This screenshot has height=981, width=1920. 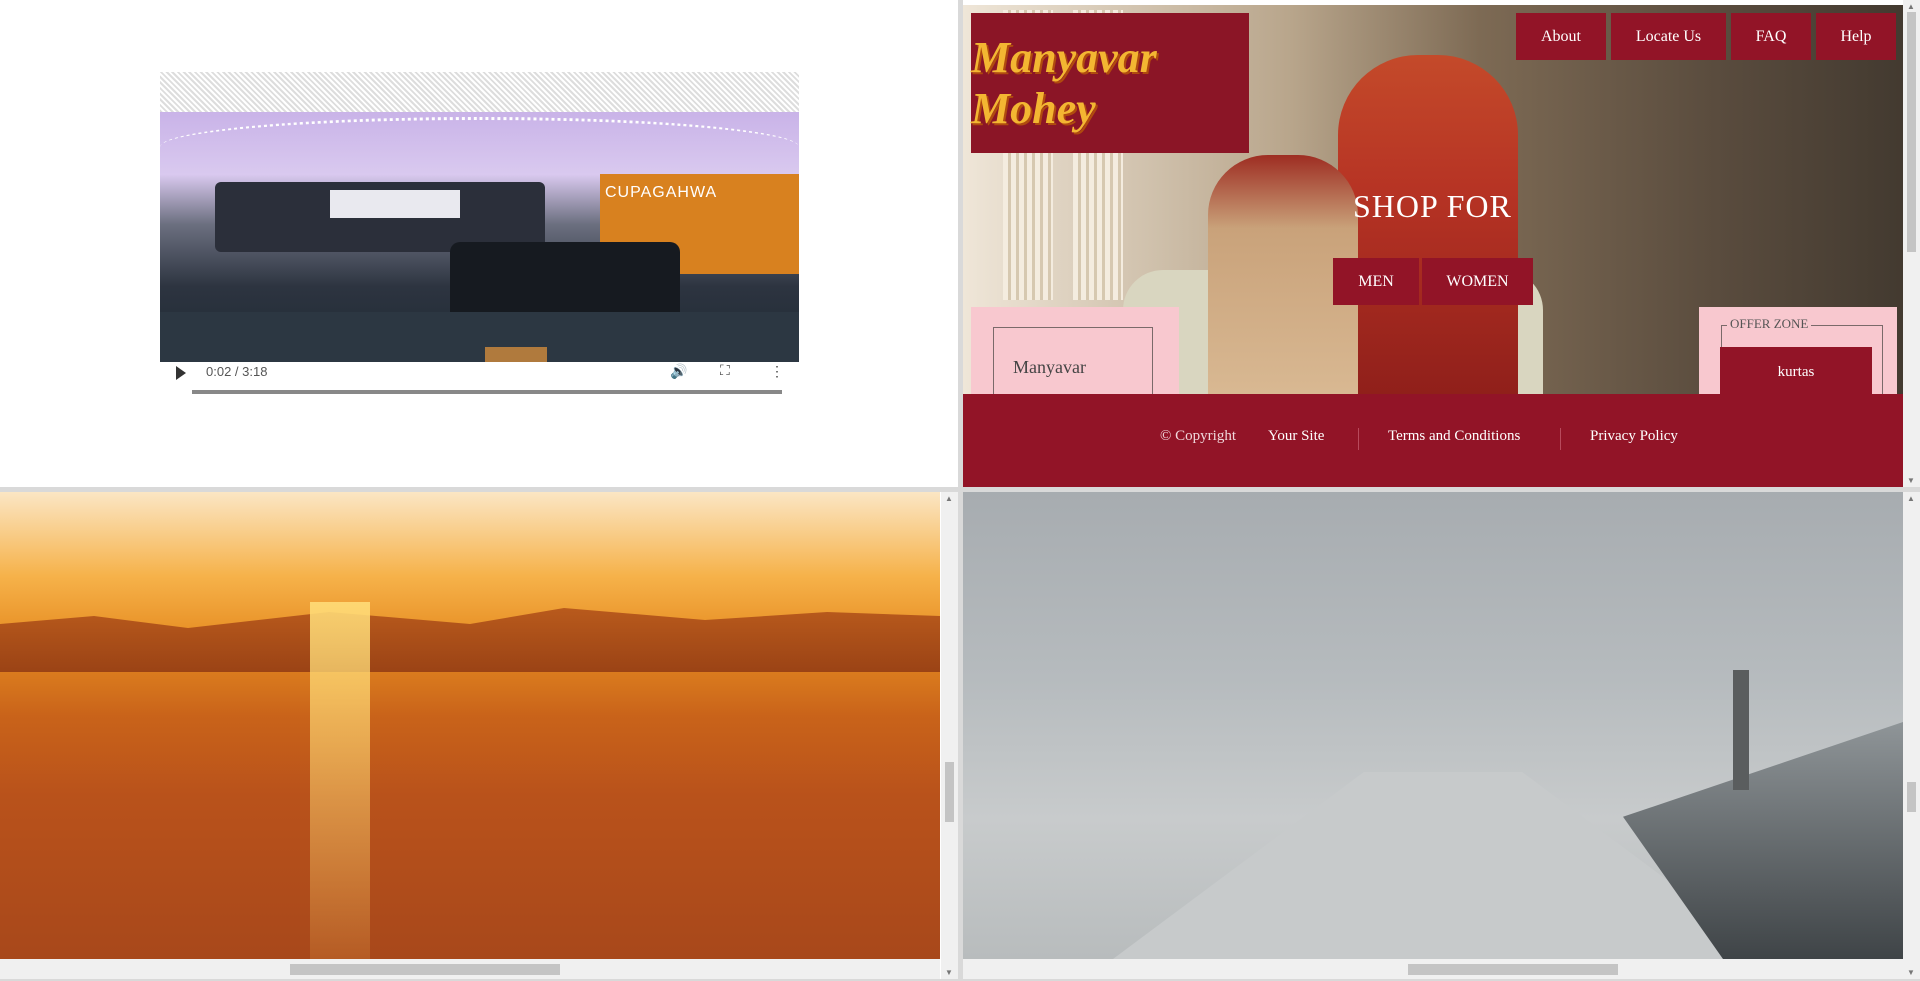 I want to click on road-post, so click(x=1741, y=730).